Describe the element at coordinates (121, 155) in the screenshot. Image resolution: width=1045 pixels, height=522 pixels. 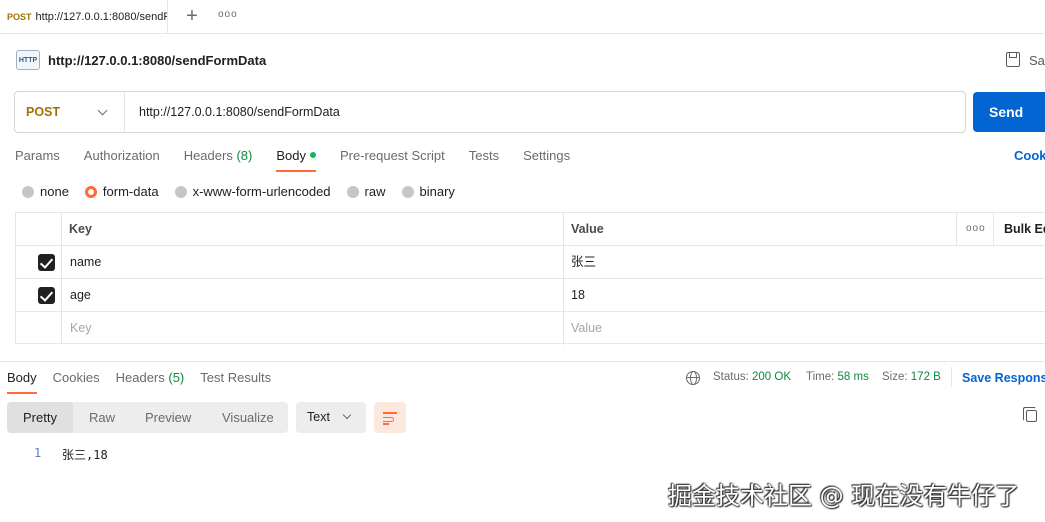
I see `tab-authorization-label: Authorization` at that location.